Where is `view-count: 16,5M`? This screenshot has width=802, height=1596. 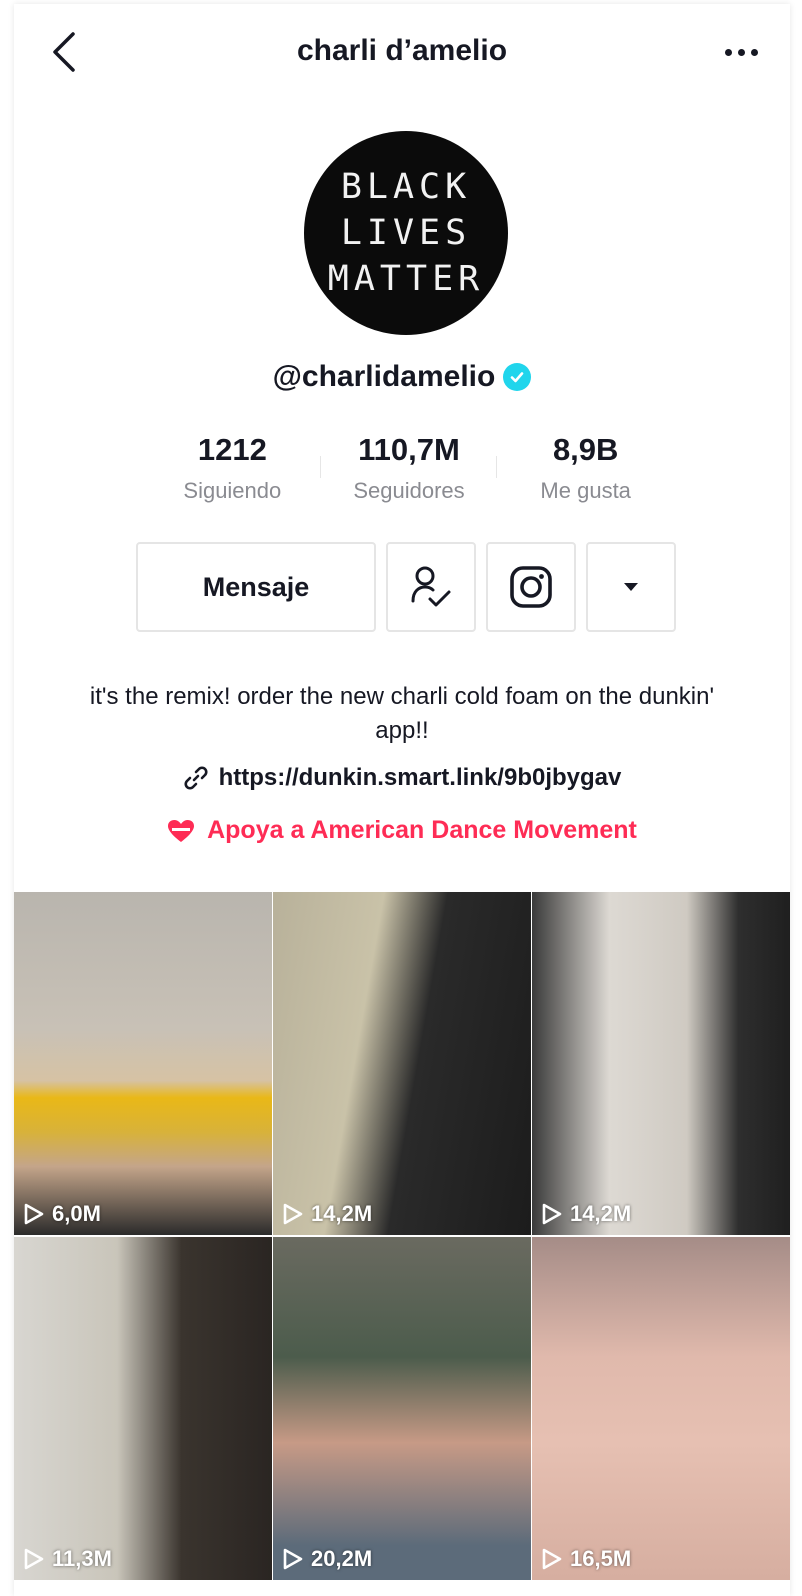
view-count: 16,5M is located at coordinates (586, 1559).